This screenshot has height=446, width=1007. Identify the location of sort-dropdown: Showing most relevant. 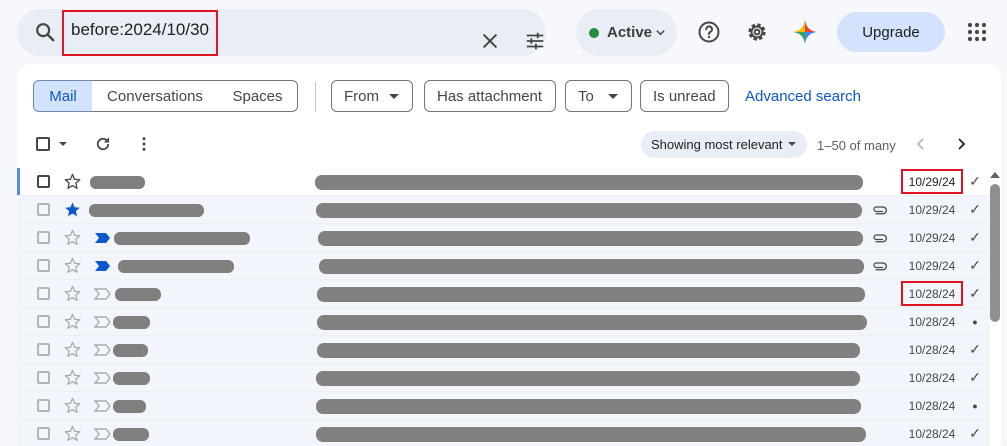
(724, 144).